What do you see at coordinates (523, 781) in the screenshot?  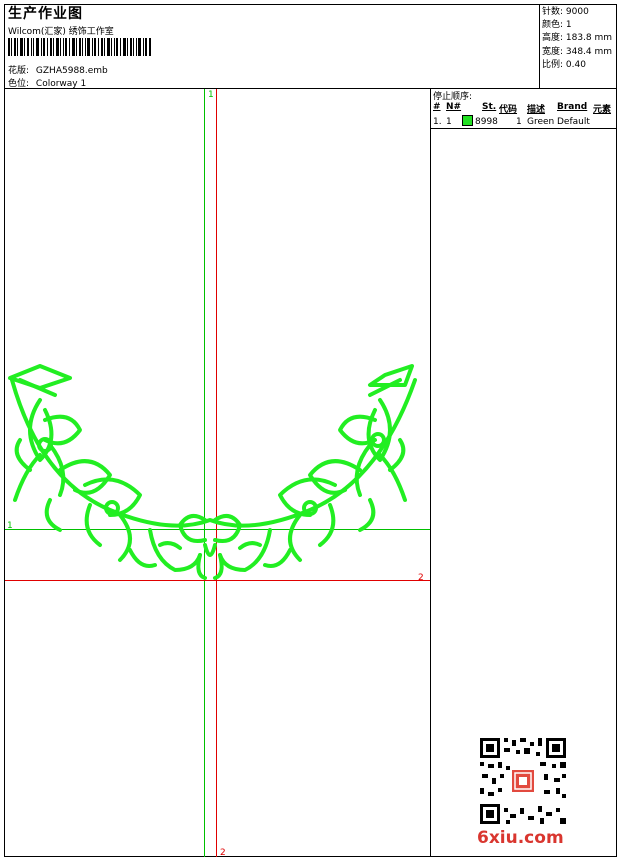 I see `qr-code-icon` at bounding box center [523, 781].